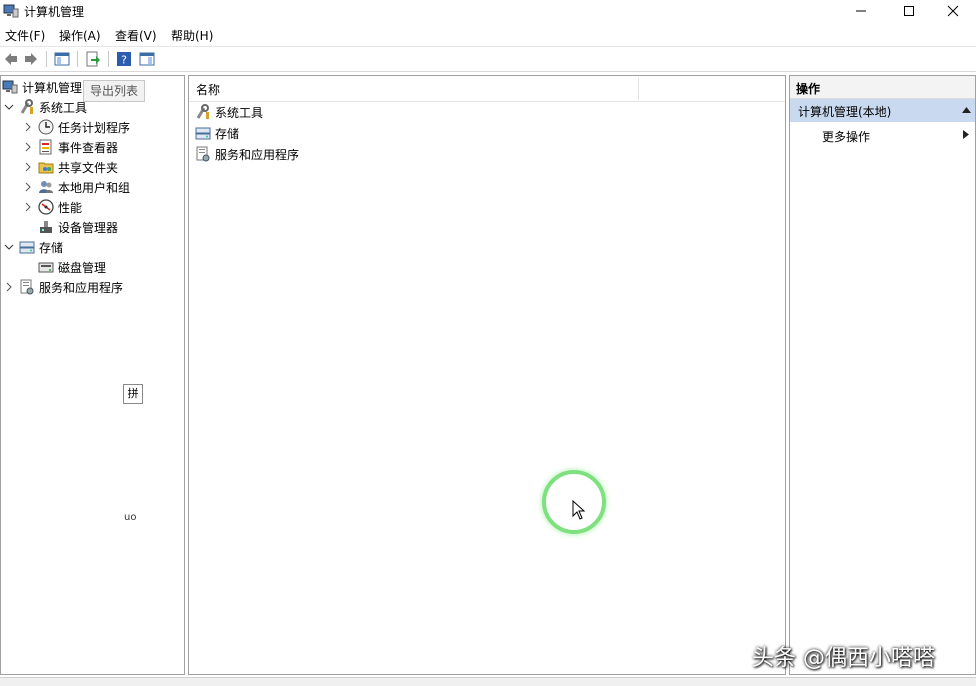  I want to click on tree-item-shared-folders: 共享文件夹, so click(70, 167).